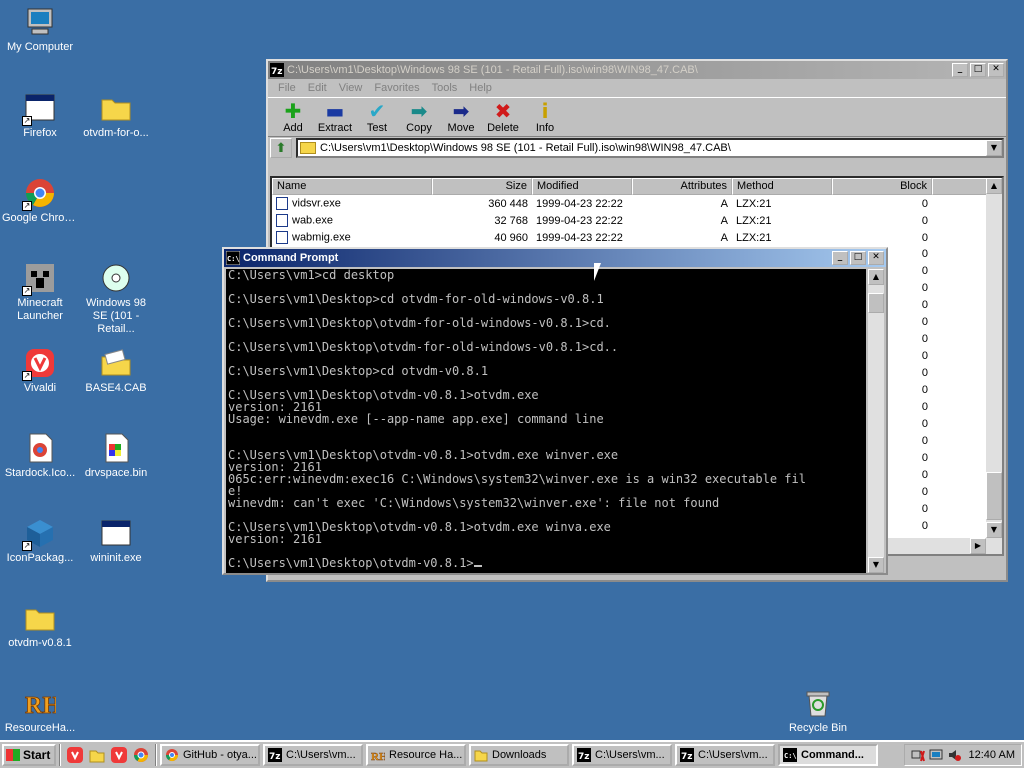 This screenshot has height=768, width=1024. Describe the element at coordinates (637, 88) in the screenshot. I see `menu-bar: File Edit View Favorites Tools Help` at that location.